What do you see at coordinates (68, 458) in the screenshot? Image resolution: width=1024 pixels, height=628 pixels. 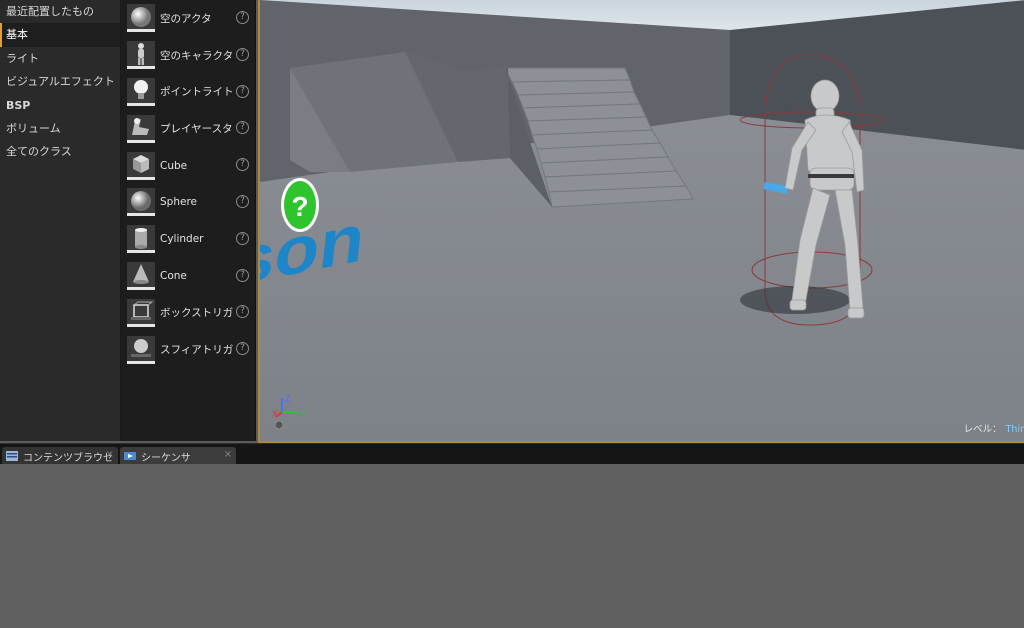 I see `tab-label: コンテンツブラウセ` at bounding box center [68, 458].